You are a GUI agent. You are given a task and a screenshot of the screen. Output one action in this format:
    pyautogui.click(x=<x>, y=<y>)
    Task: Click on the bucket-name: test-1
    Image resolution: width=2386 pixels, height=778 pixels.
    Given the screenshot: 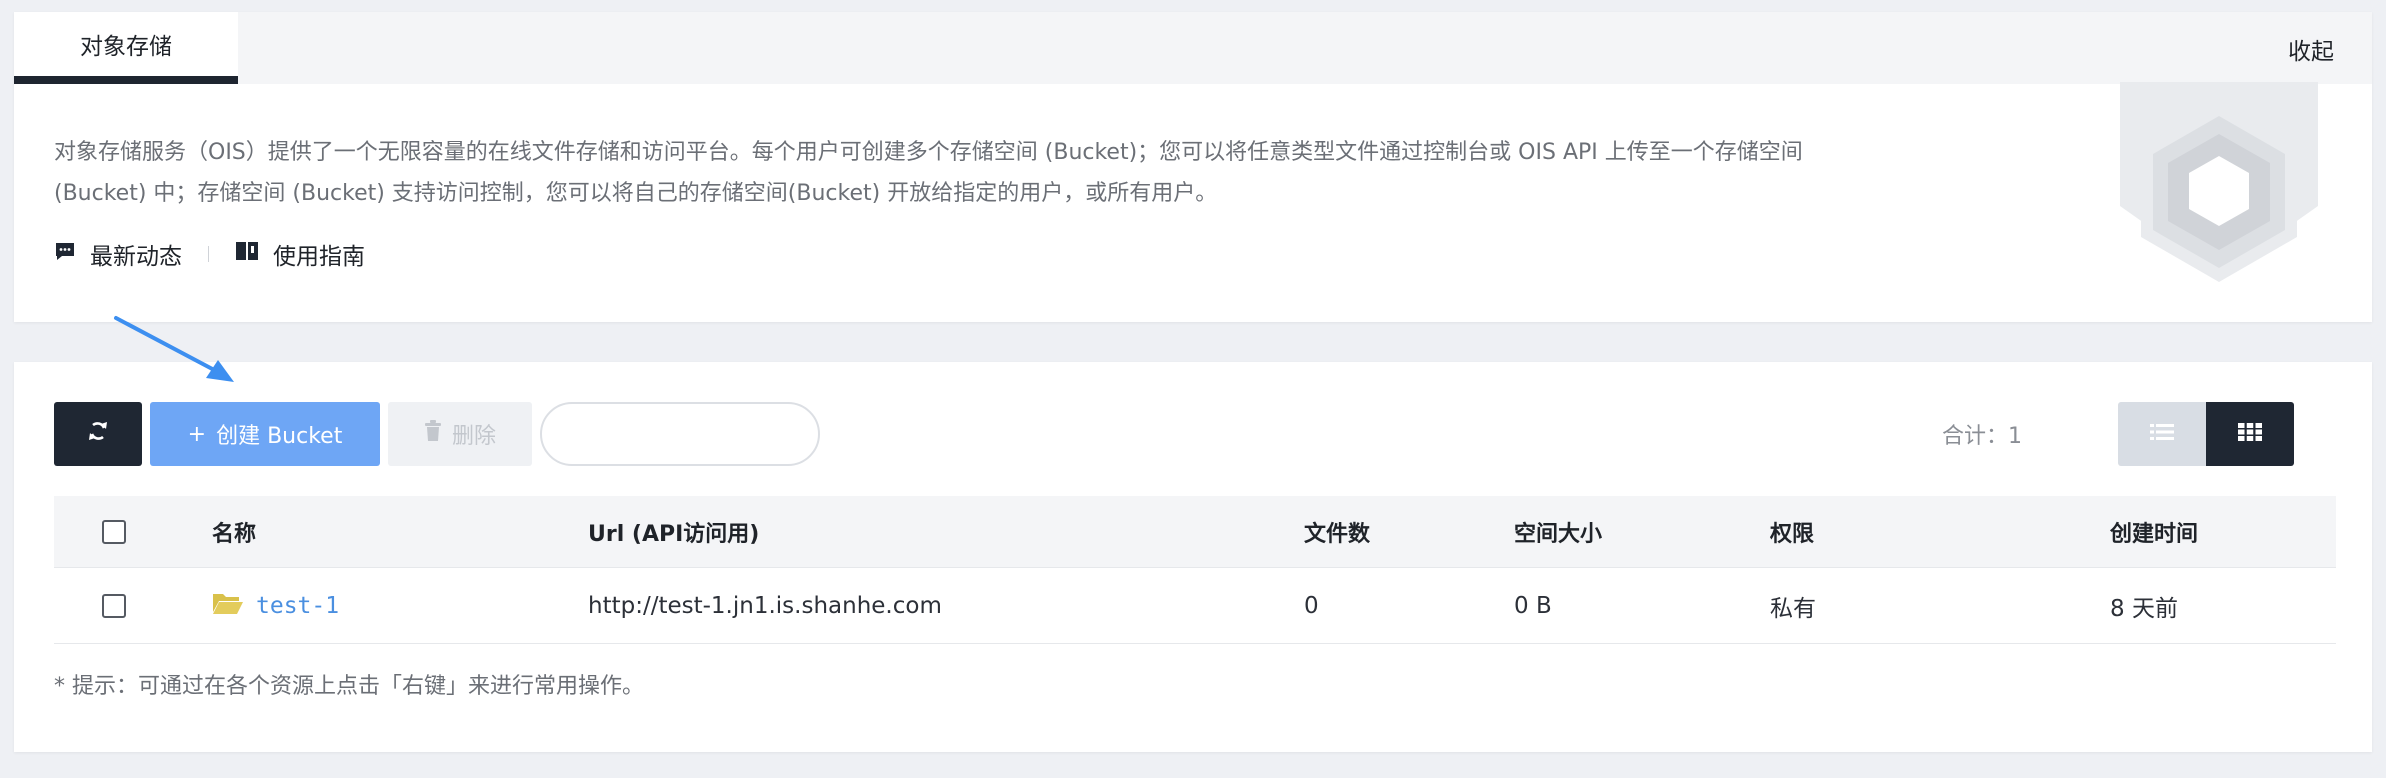 What is the action you would take?
    pyautogui.click(x=298, y=605)
    